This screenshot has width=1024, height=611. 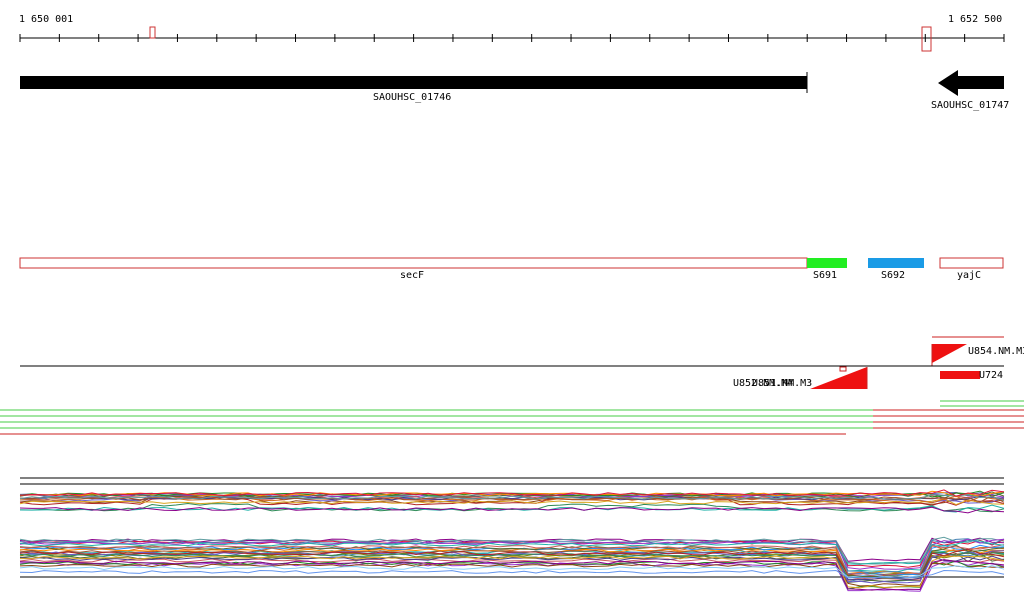 What do you see at coordinates (975, 19) in the screenshot?
I see `ruler-end-label: 1 652 500` at bounding box center [975, 19].